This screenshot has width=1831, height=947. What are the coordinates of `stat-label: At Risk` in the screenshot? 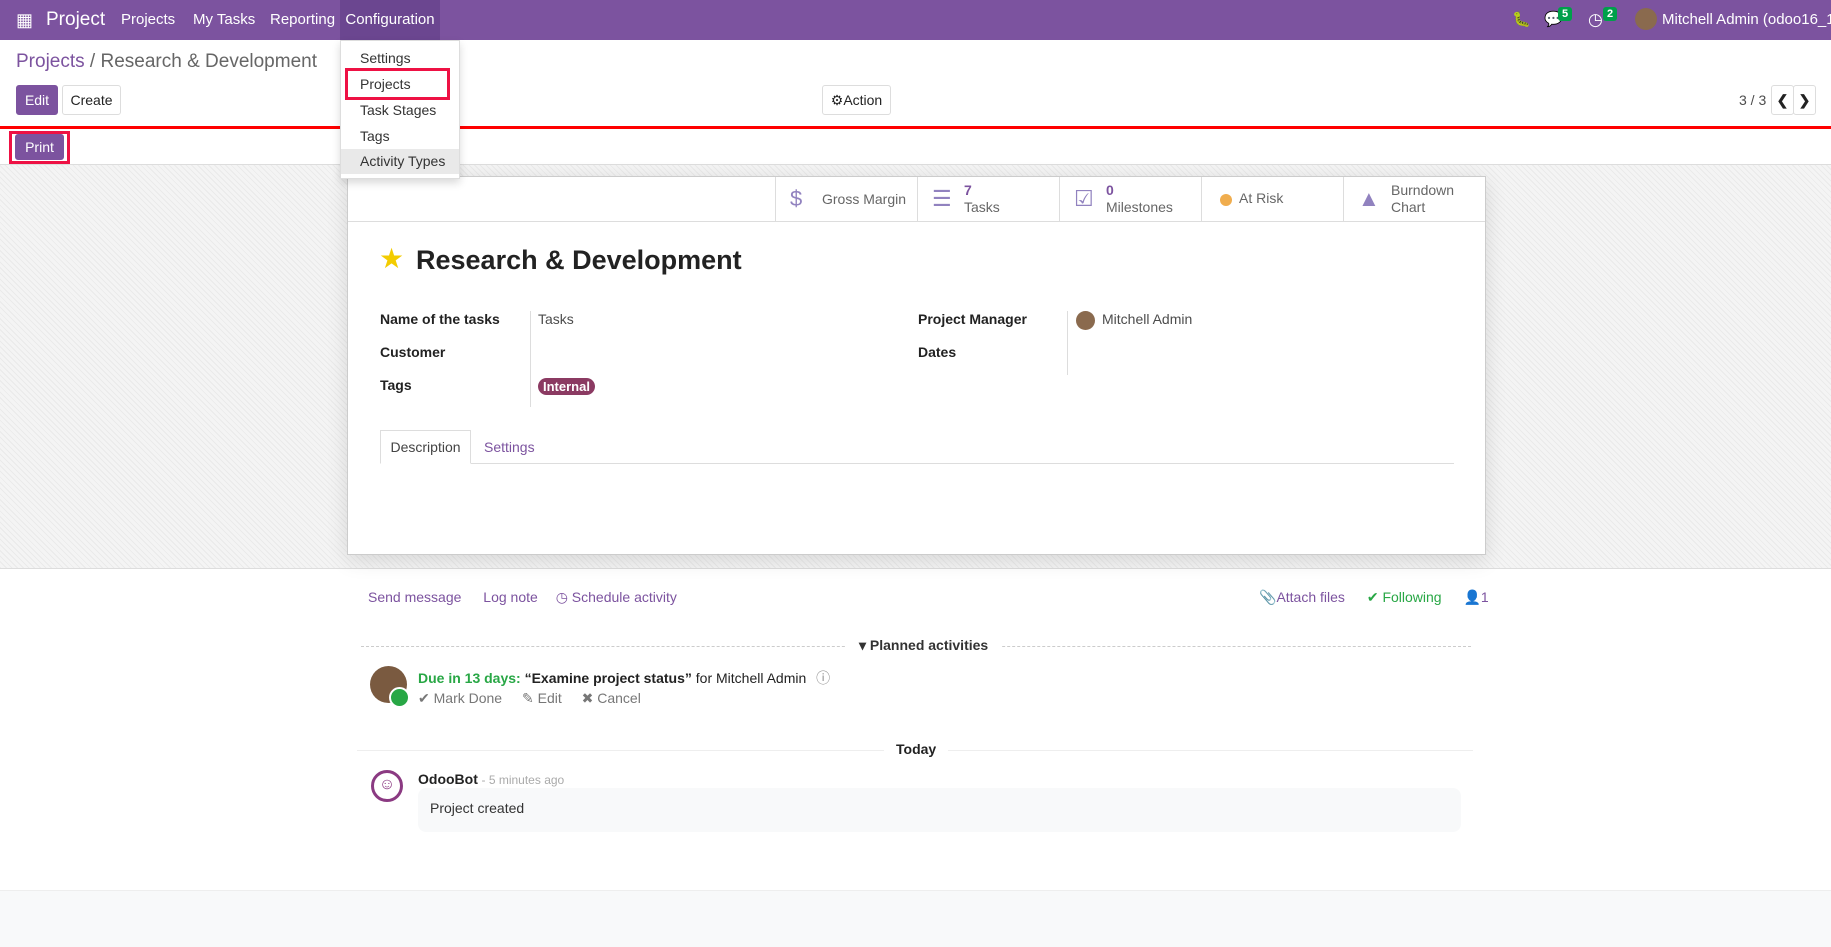 It's located at (1261, 198).